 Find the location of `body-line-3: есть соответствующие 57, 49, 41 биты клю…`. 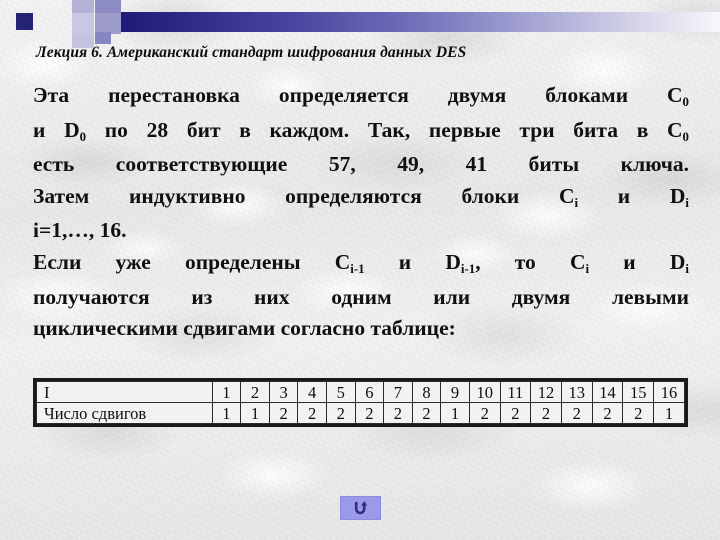

body-line-3: есть соответствующие 57, 49, 41 биты клю… is located at coordinates (361, 164).